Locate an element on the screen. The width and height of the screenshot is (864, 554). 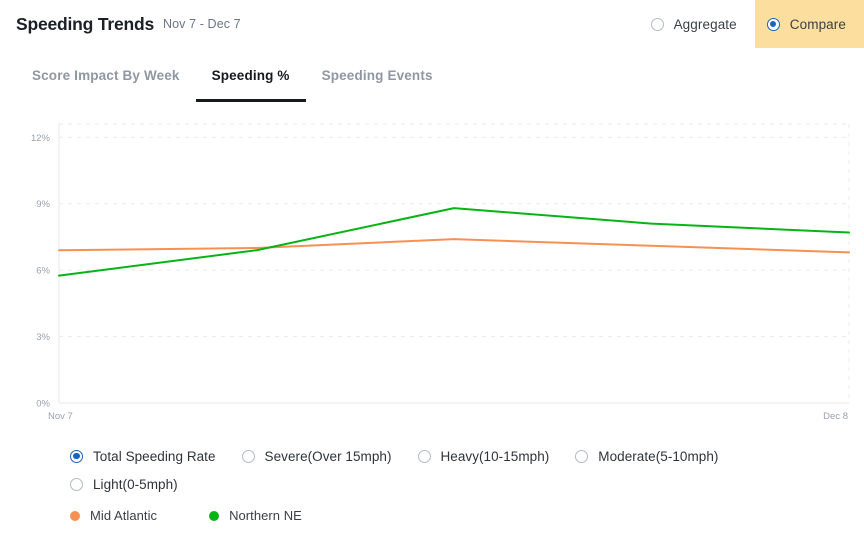
metric-label-severe: Severe(Over 15mph) is located at coordinates (328, 456).